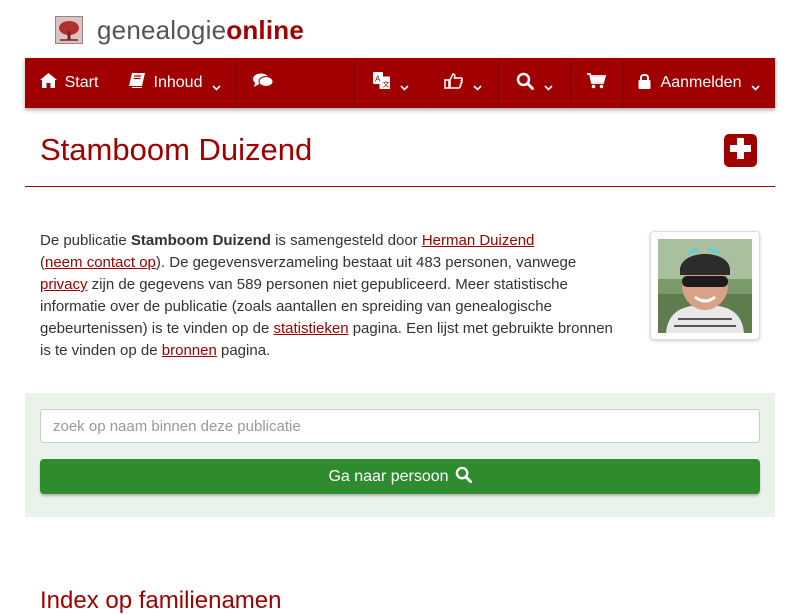 Image resolution: width=800 pixels, height=615 pixels. I want to click on nav-aanmelden-label: Aanmelden, so click(701, 82).